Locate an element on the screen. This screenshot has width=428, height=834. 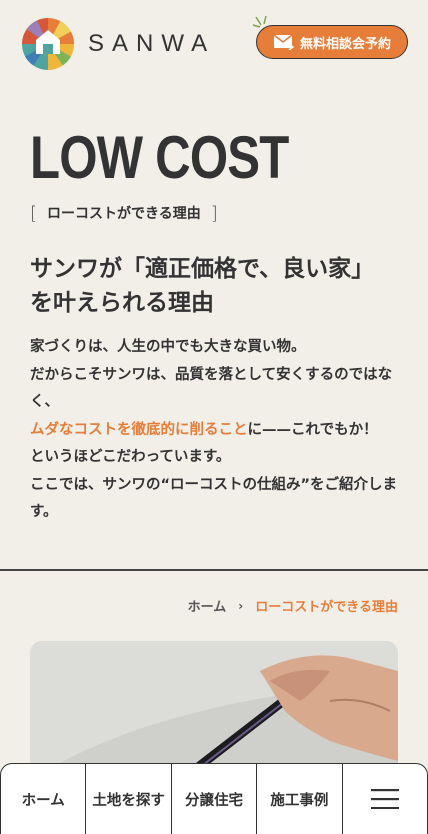
nav-find-land: 土地を探す is located at coordinates (129, 799).